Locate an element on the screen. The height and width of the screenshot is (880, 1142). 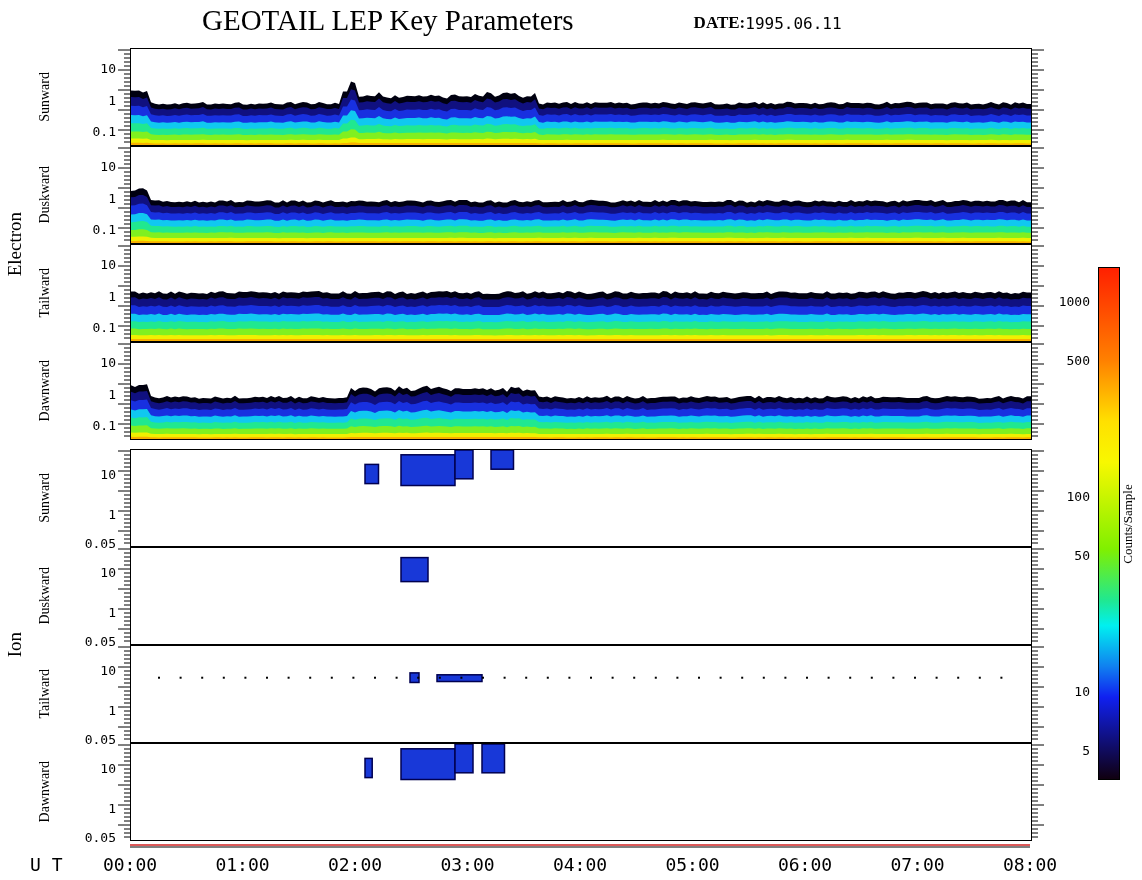
plot-title: GEOTAIL LEP Key Parameters is located at coordinates (388, 20).